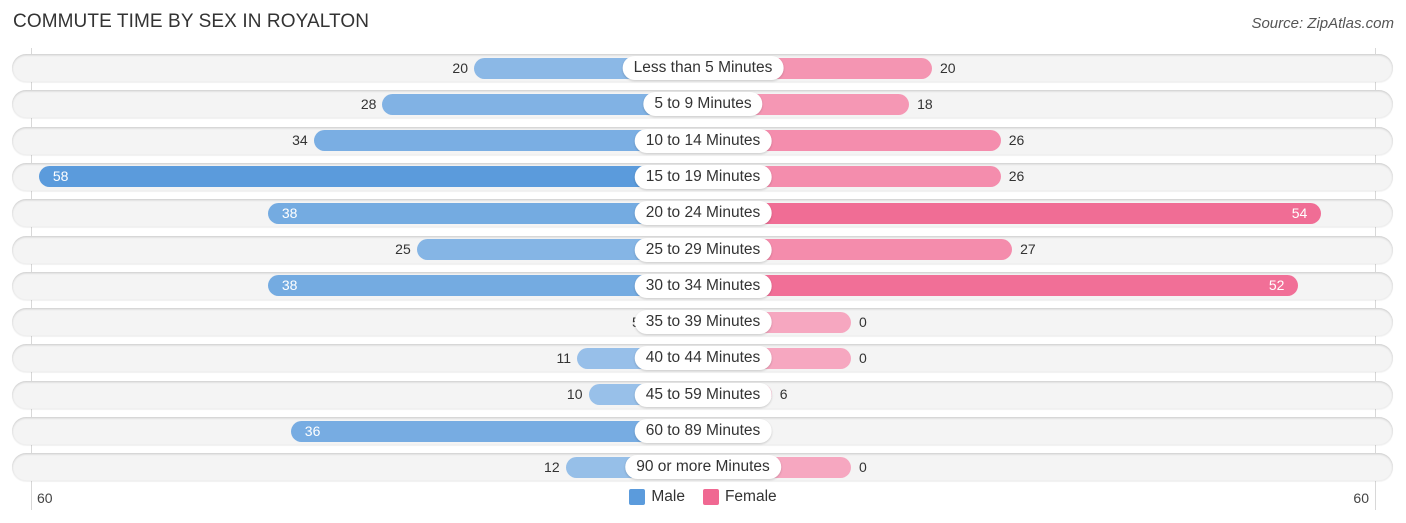  Describe the element at coordinates (703, 176) in the screenshot. I see `category-label: 15 to 19 Minutes` at that location.